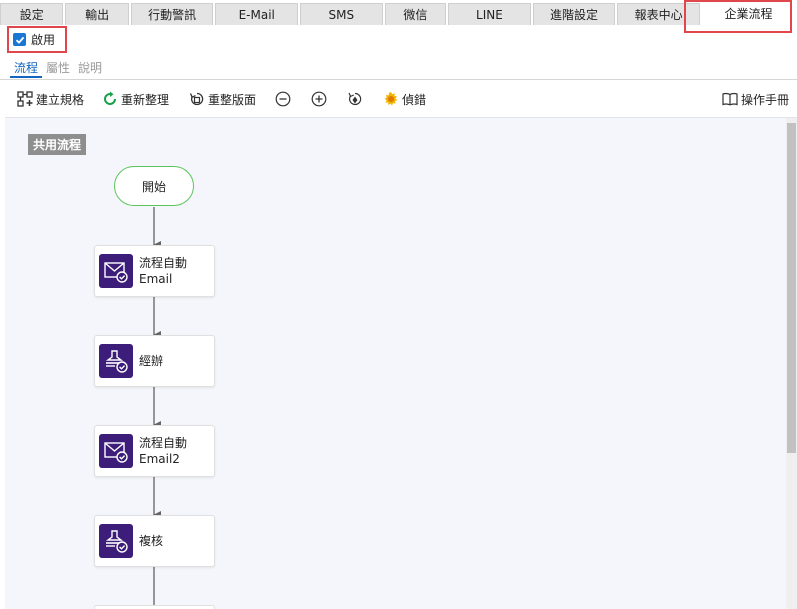  What do you see at coordinates (415, 14) in the screenshot?
I see `tab-wechat: 微信` at bounding box center [415, 14].